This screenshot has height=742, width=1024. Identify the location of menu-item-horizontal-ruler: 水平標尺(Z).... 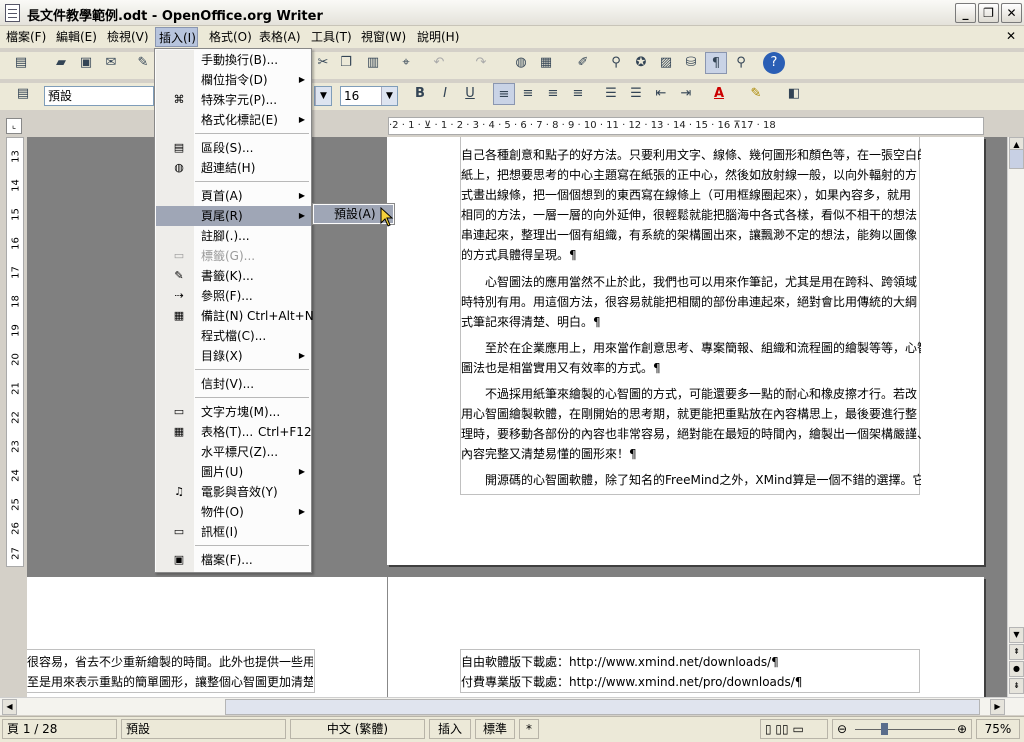
(233, 452).